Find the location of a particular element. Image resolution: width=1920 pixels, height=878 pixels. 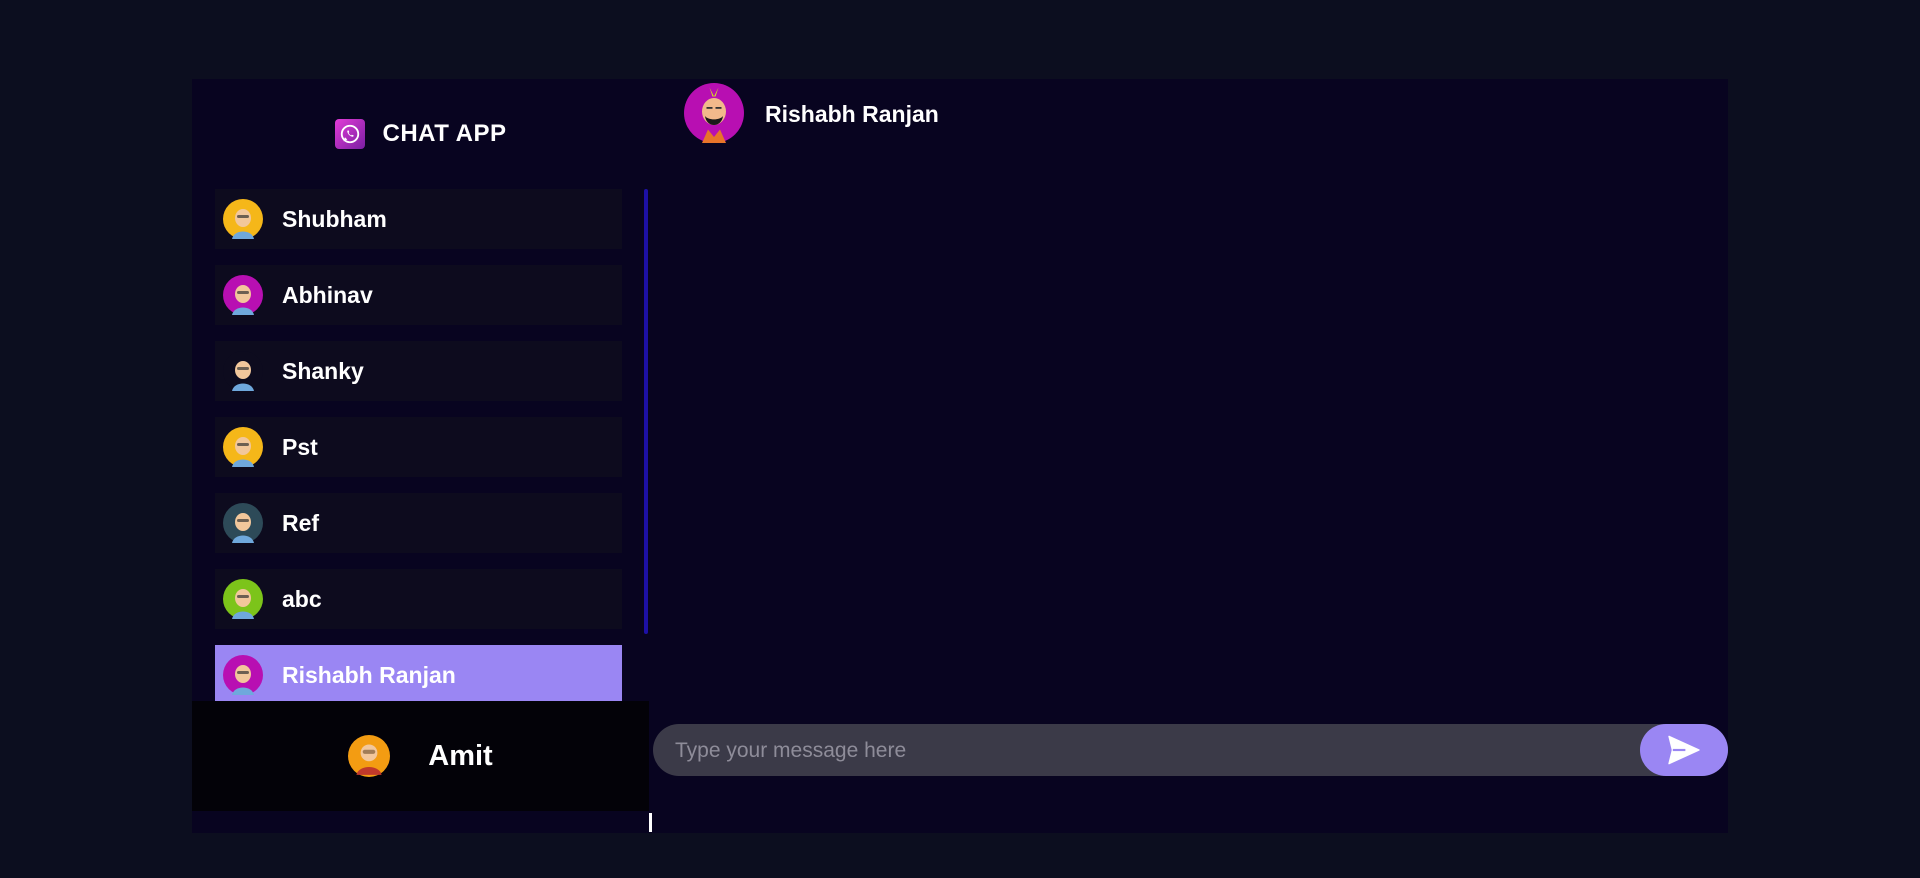

text-cursor is located at coordinates (650, 822).